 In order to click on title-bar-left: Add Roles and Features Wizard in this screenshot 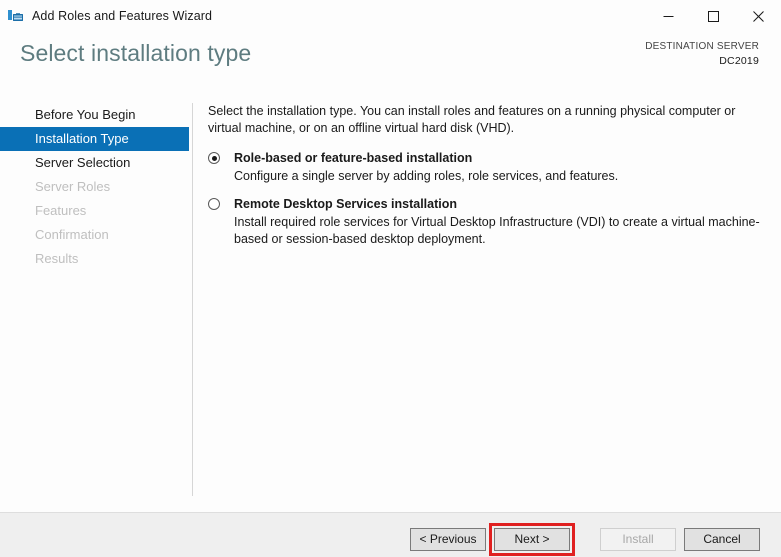, I will do `click(106, 16)`.